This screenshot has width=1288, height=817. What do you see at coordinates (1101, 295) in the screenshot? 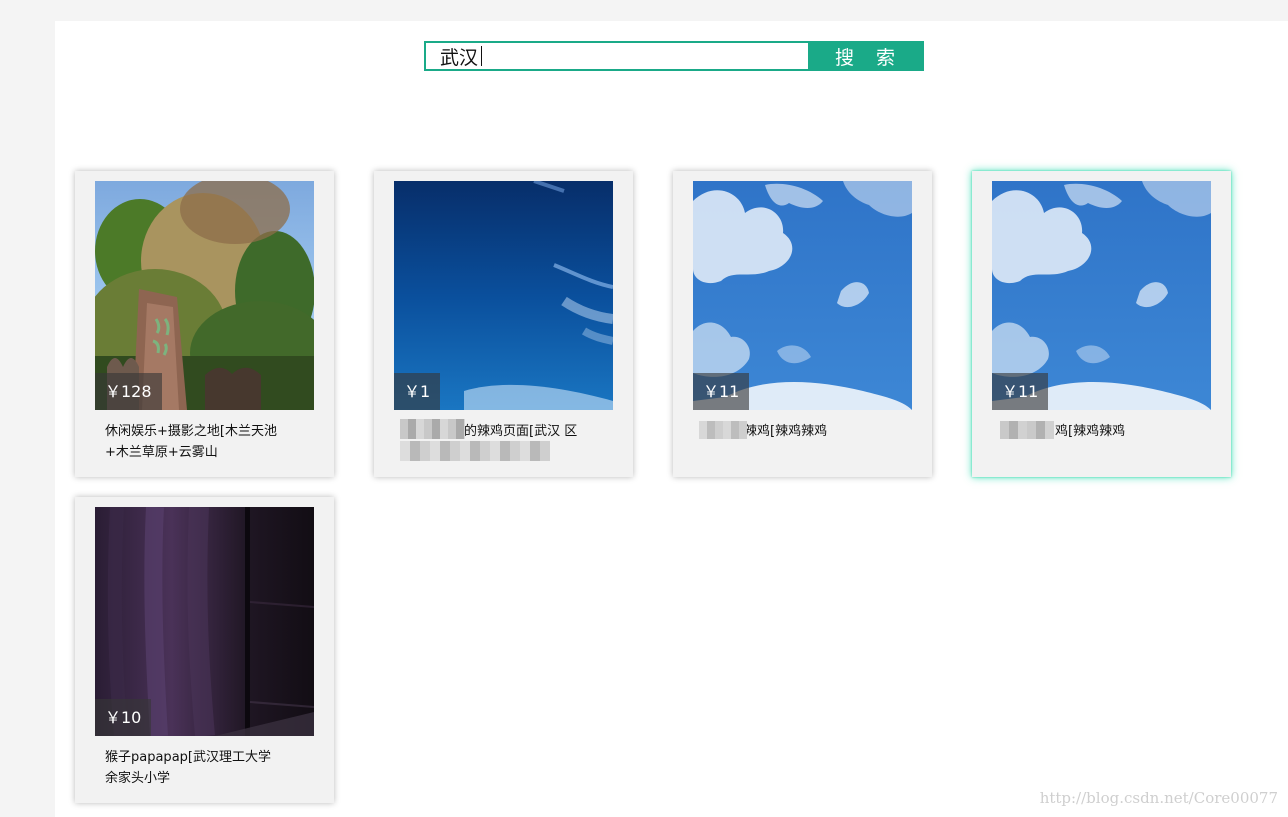
I see `product-image-4: ￥11` at bounding box center [1101, 295].